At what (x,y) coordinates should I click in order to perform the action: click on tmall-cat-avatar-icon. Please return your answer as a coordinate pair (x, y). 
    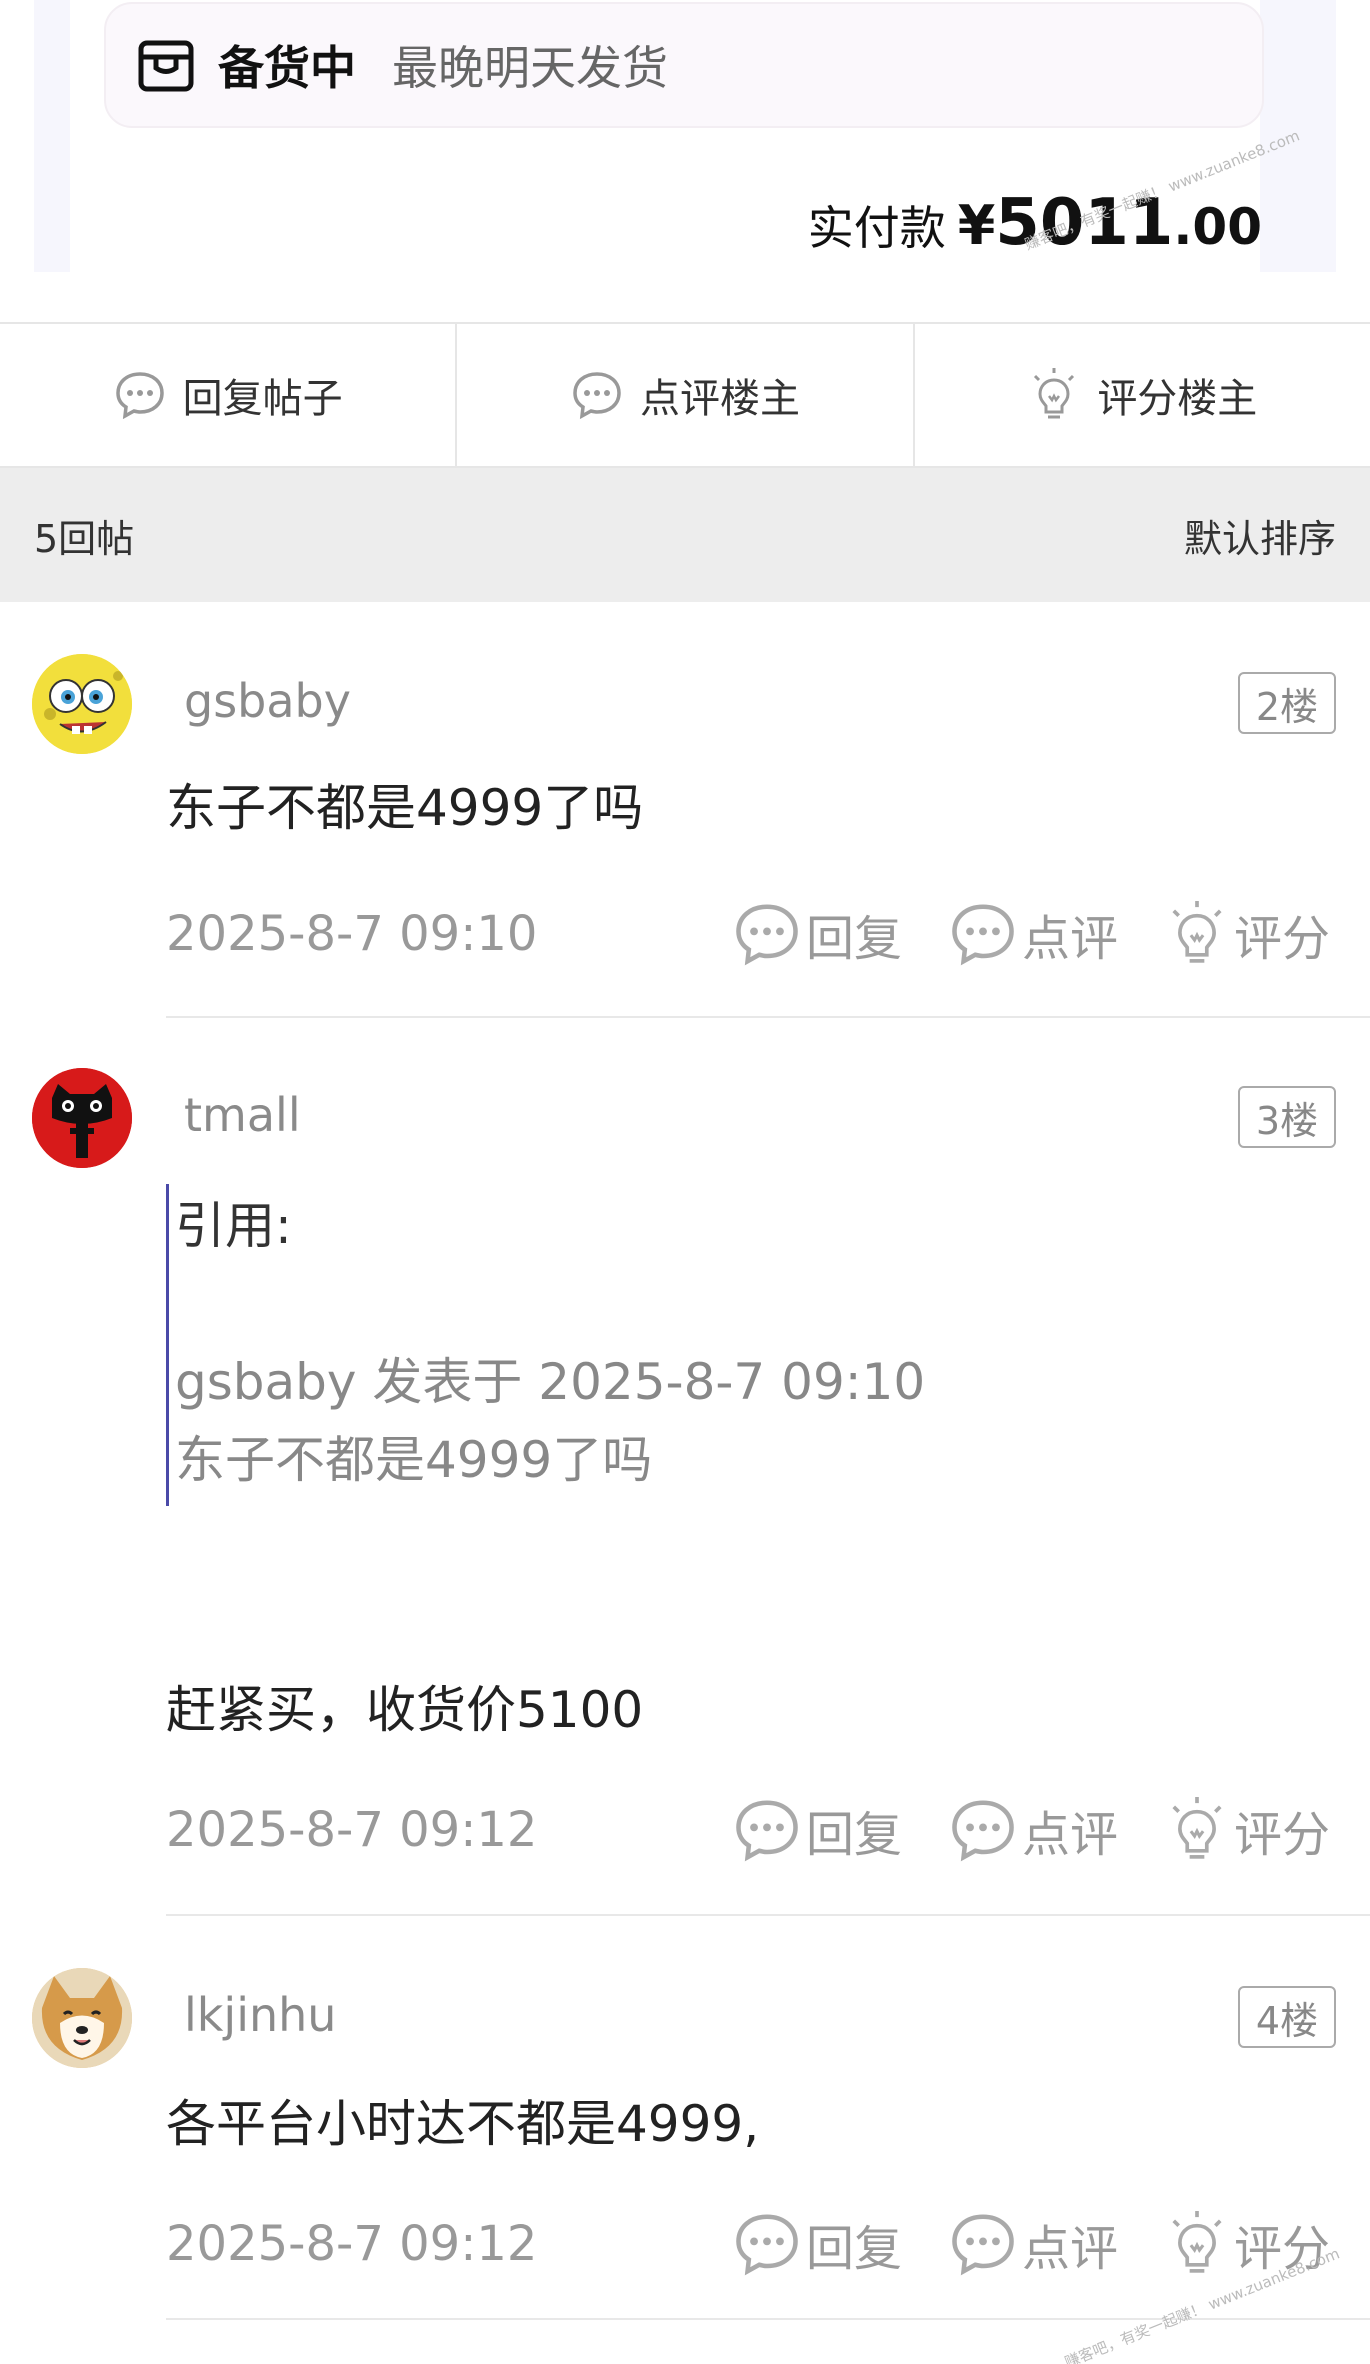
    Looking at the image, I should click on (82, 1118).